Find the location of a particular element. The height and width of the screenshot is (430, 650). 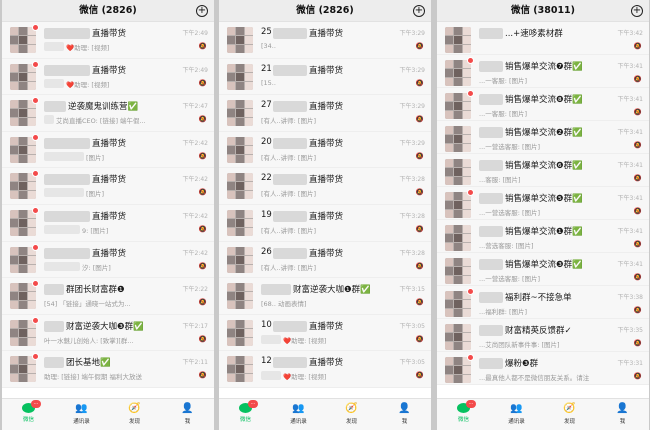

chat-row: 销售爆单交流❷群✅ ...一营选客服: [图片] 下午3:41 🔕 is located at coordinates (543, 137).